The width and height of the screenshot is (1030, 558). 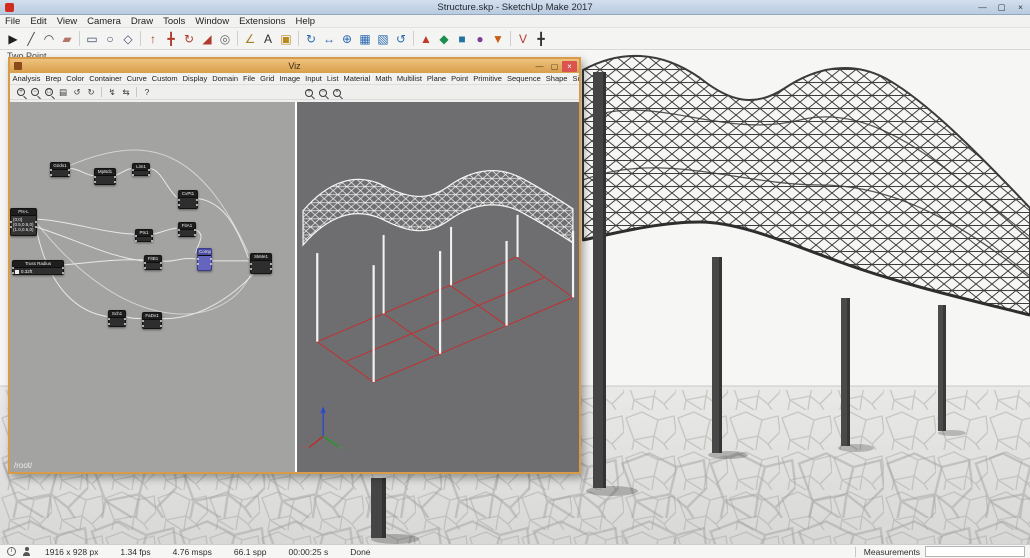 What do you see at coordinates (207, 39) in the screenshot?
I see `scale-tool-icon: ◢` at bounding box center [207, 39].